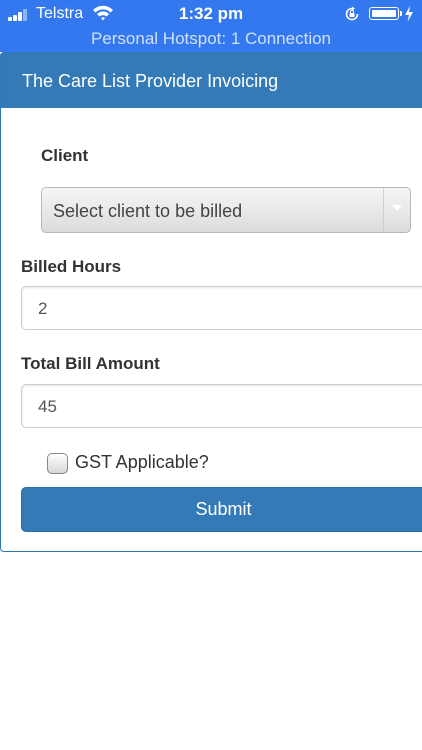 This screenshot has width=422, height=750. I want to click on client-select: Select client to be billed, so click(226, 210).